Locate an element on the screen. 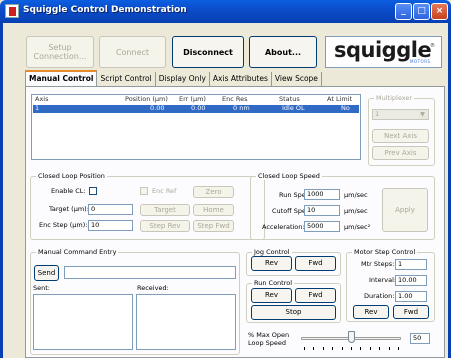 The image size is (451, 358). multiplexer-select: 1 ▼ is located at coordinates (400, 114).